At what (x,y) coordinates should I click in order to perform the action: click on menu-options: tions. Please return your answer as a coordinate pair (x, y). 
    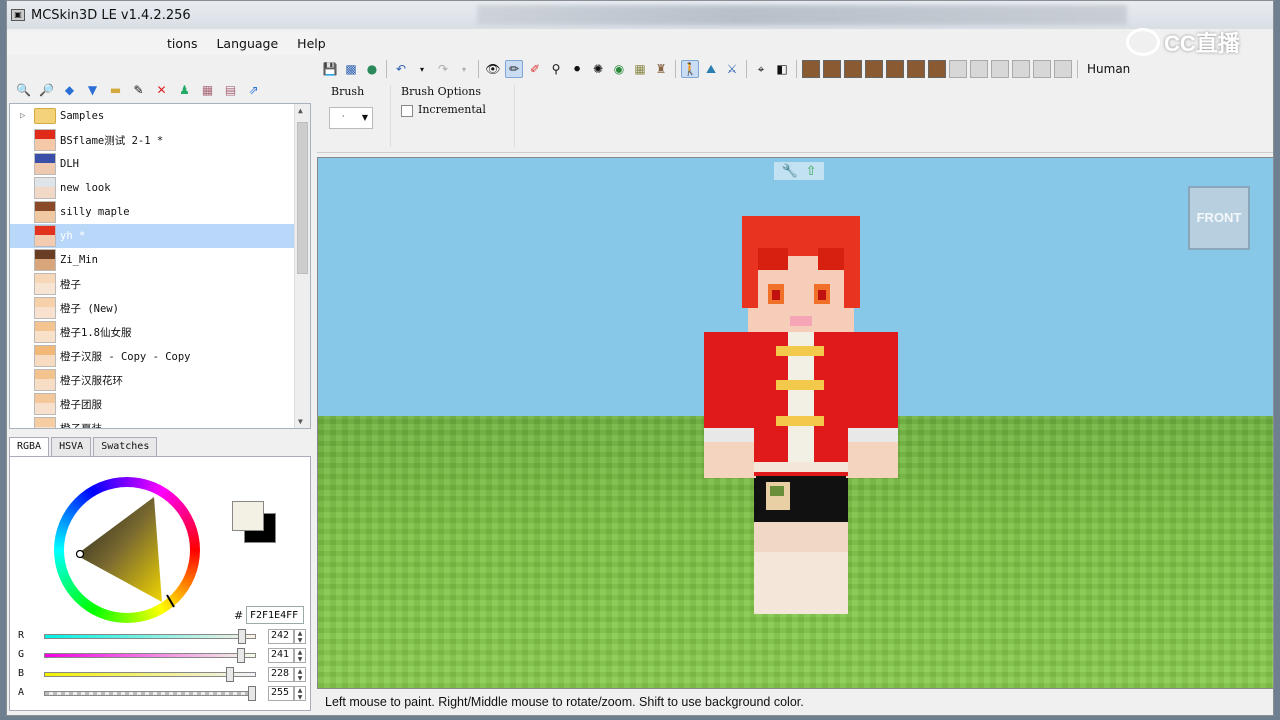
    Looking at the image, I should click on (182, 43).